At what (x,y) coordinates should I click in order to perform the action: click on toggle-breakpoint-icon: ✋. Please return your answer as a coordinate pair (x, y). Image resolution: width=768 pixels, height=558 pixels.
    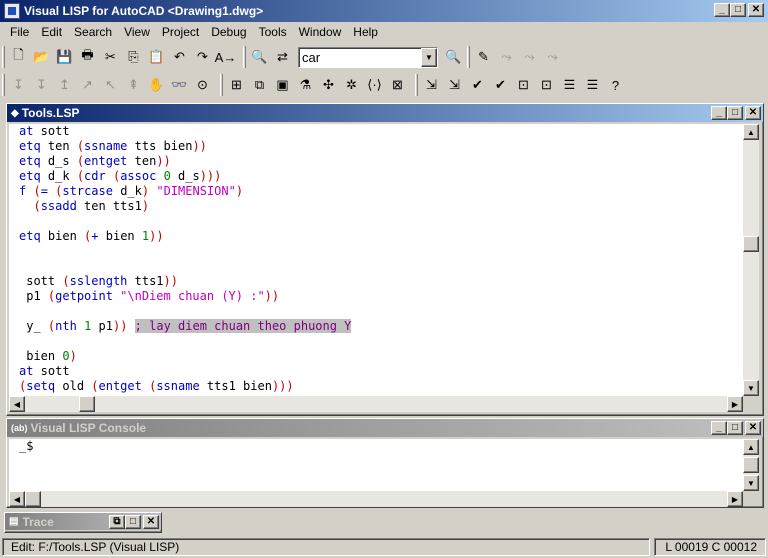
    Looking at the image, I should click on (156, 85).